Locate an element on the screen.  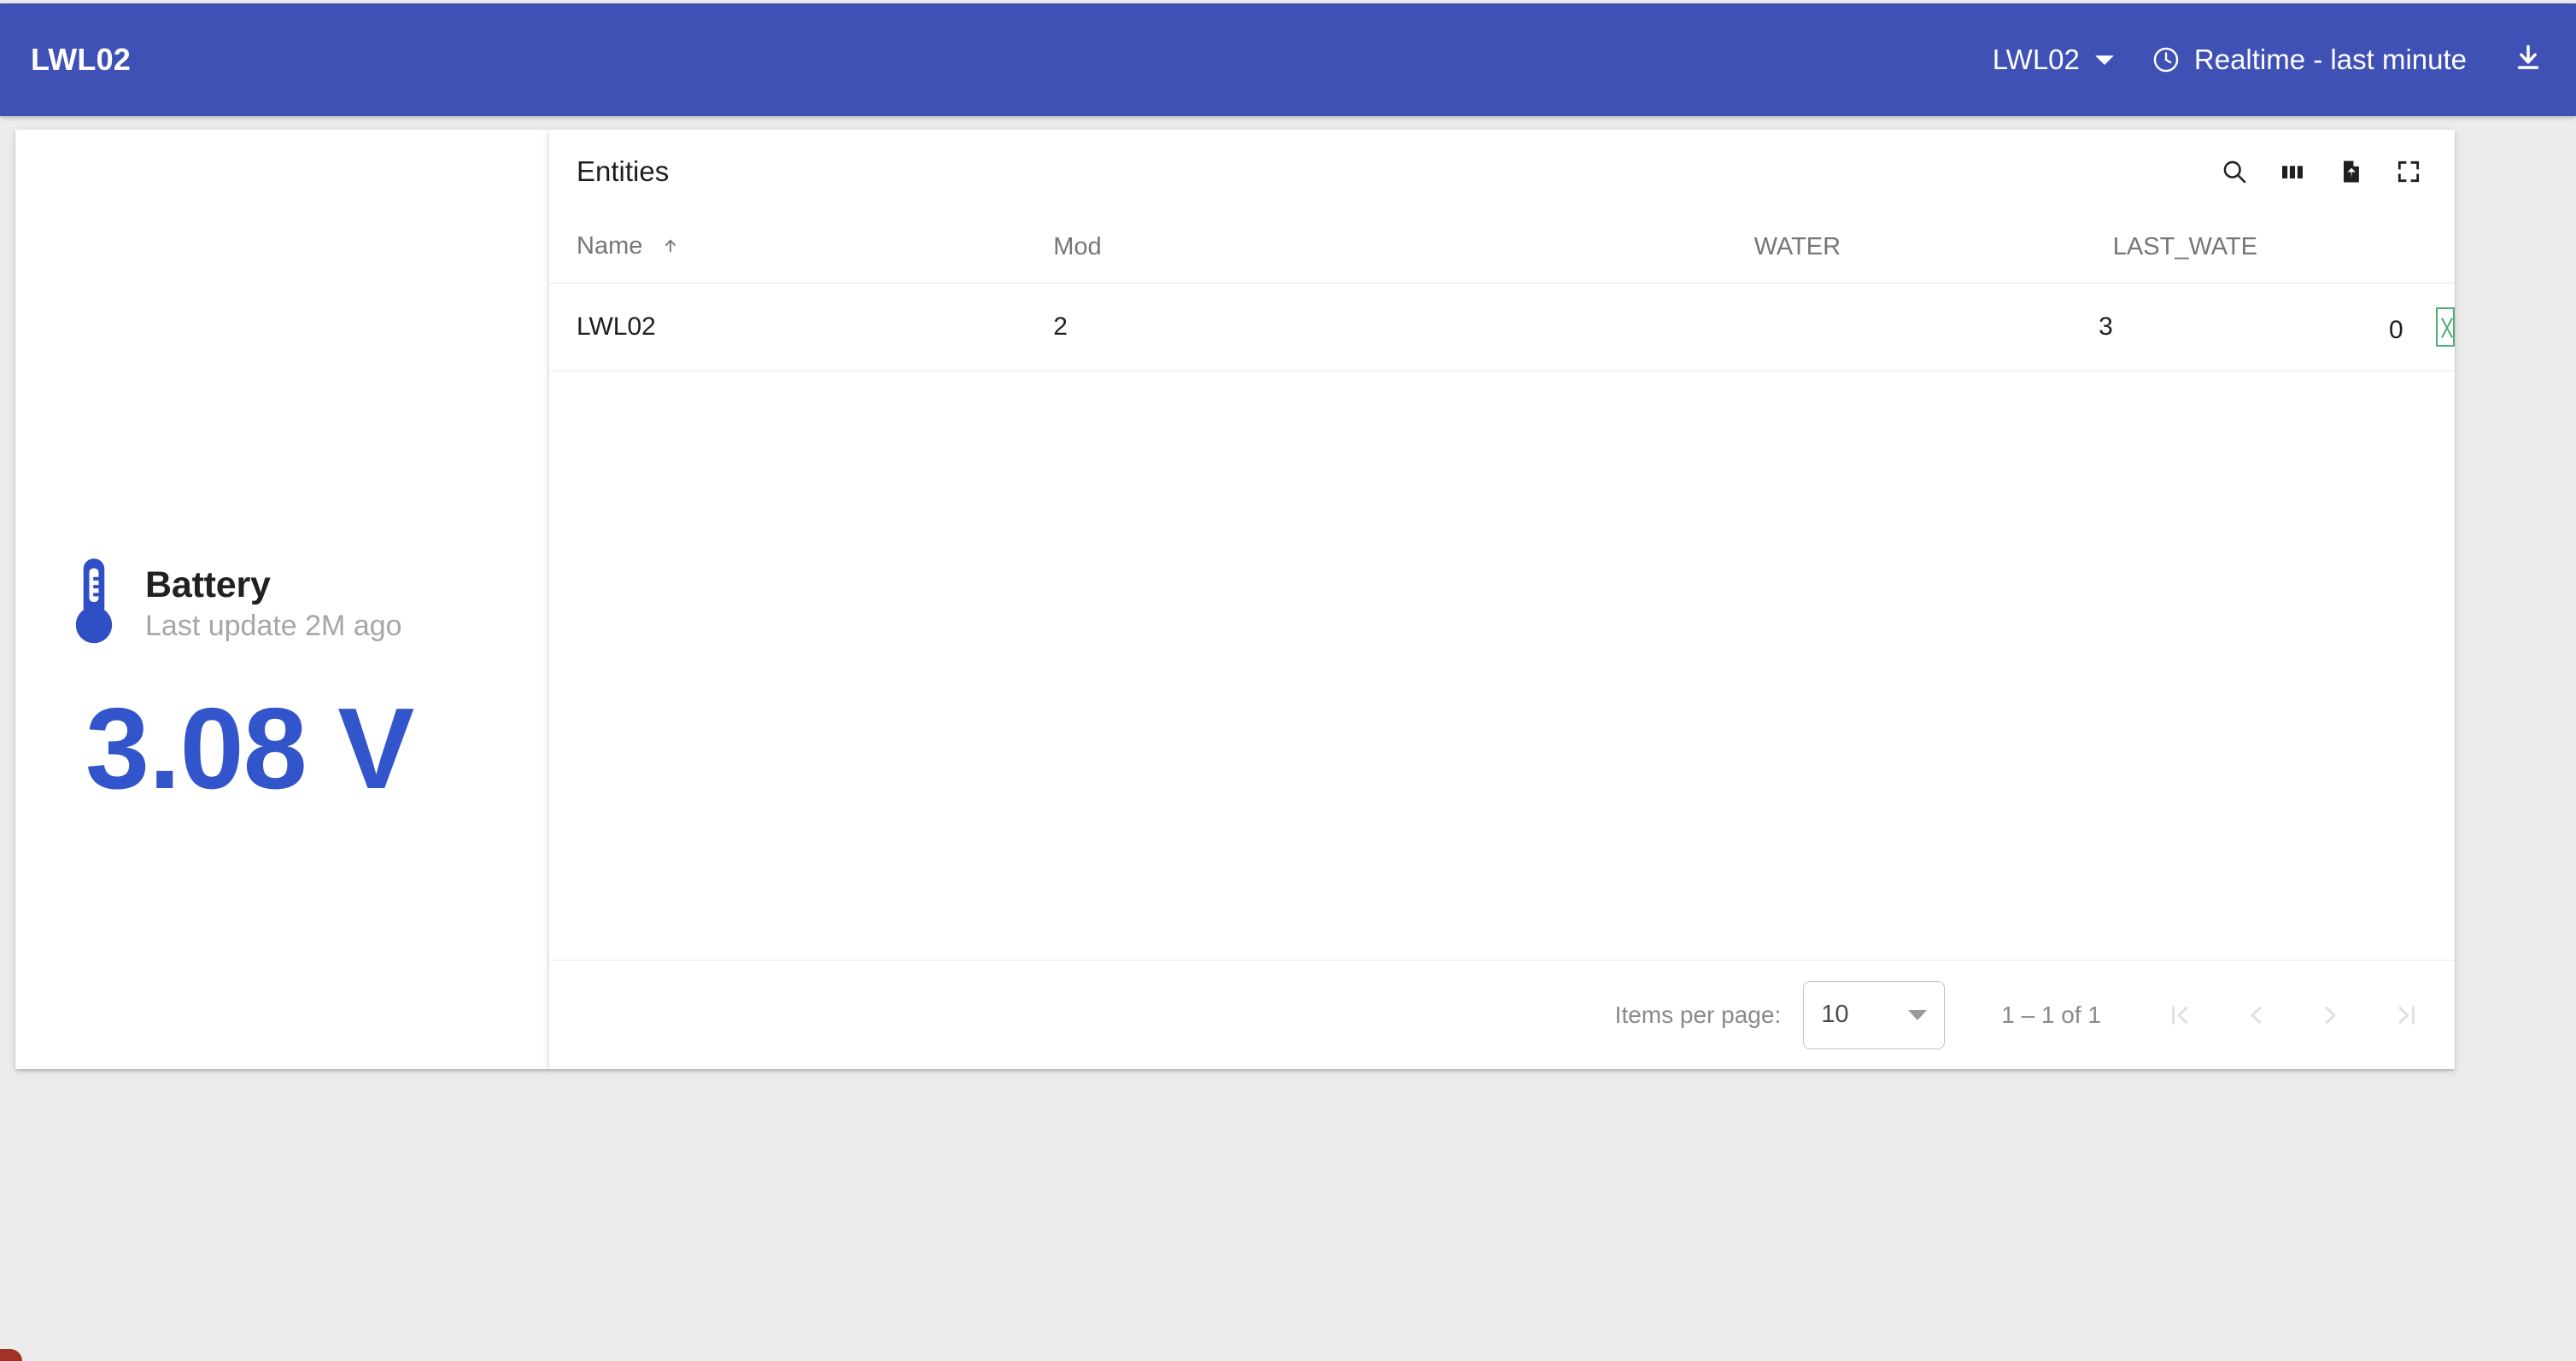
entities-table: Name Mod WATER LAST_WATE LWL02 2 3 0 is located at coordinates (1502, 292).